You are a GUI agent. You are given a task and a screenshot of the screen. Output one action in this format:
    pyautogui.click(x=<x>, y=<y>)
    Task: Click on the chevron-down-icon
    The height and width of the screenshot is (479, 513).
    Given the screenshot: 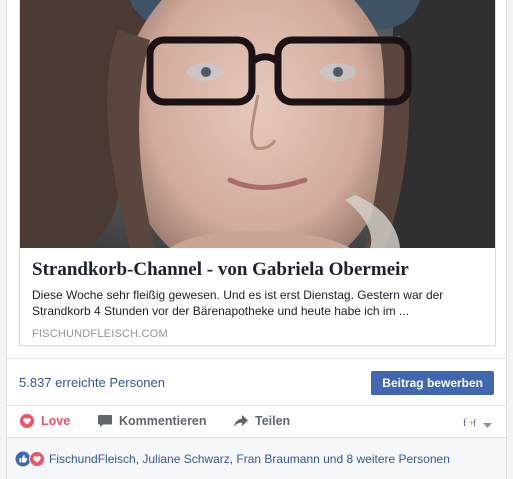 What is the action you would take?
    pyautogui.click(x=487, y=425)
    